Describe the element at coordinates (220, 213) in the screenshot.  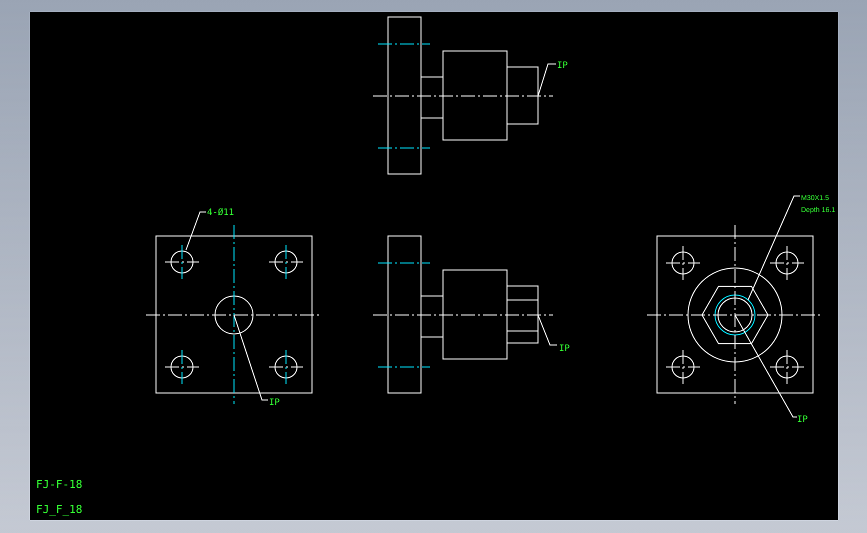
I see `annotation-label: 4-Ø11` at that location.